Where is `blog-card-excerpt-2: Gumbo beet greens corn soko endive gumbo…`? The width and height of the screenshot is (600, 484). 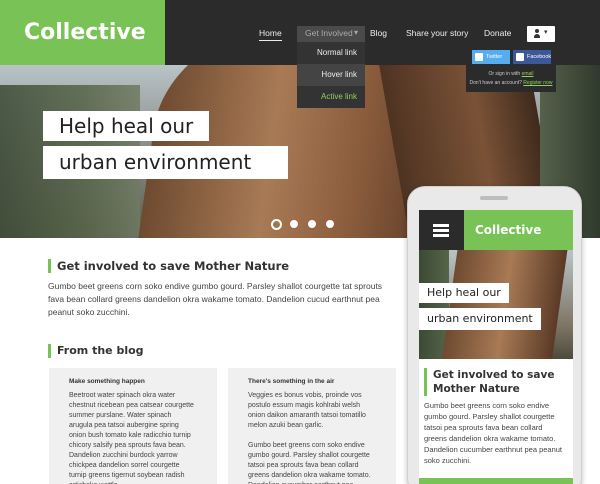
blog-card-excerpt-2: Gumbo beet greens corn soko endive gumbo… is located at coordinates (309, 463).